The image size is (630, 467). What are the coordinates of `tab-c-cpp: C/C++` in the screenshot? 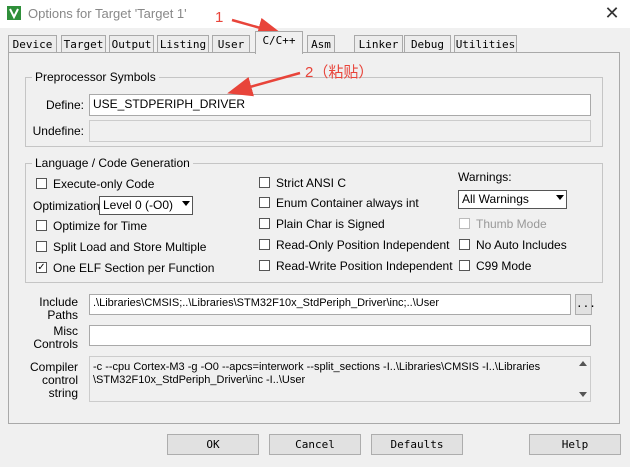 It's located at (279, 42).